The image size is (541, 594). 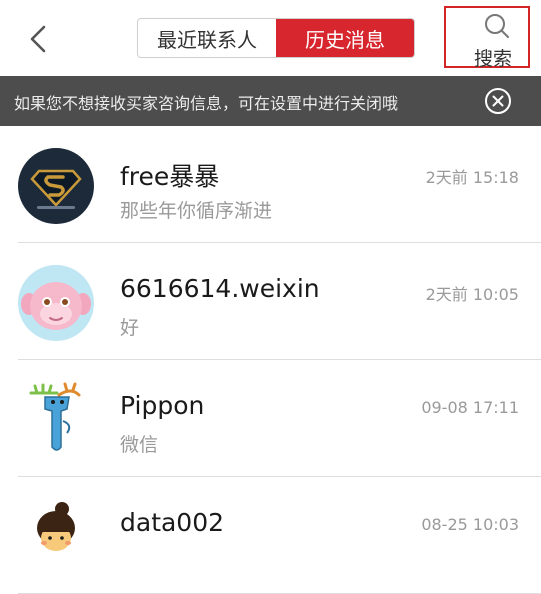 I want to click on message-type-segmented-control: 最近联系人 历史消息, so click(x=276, y=38).